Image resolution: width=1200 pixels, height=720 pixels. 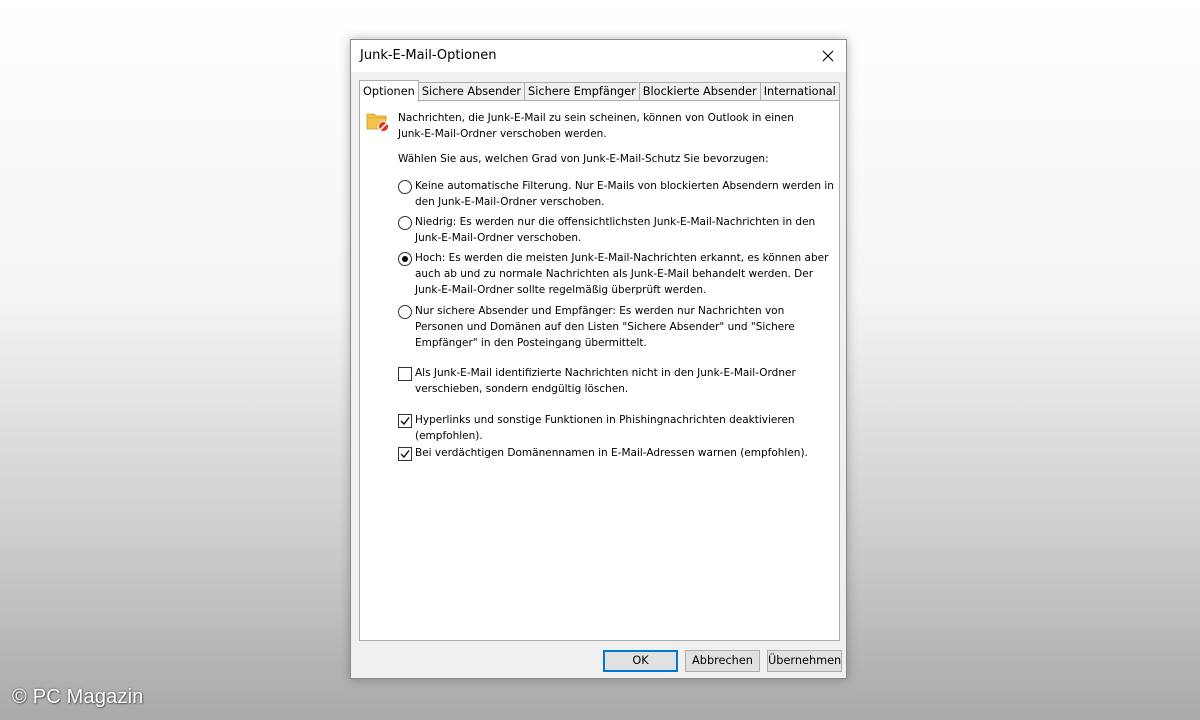 I want to click on radio-low, so click(x=405, y=223).